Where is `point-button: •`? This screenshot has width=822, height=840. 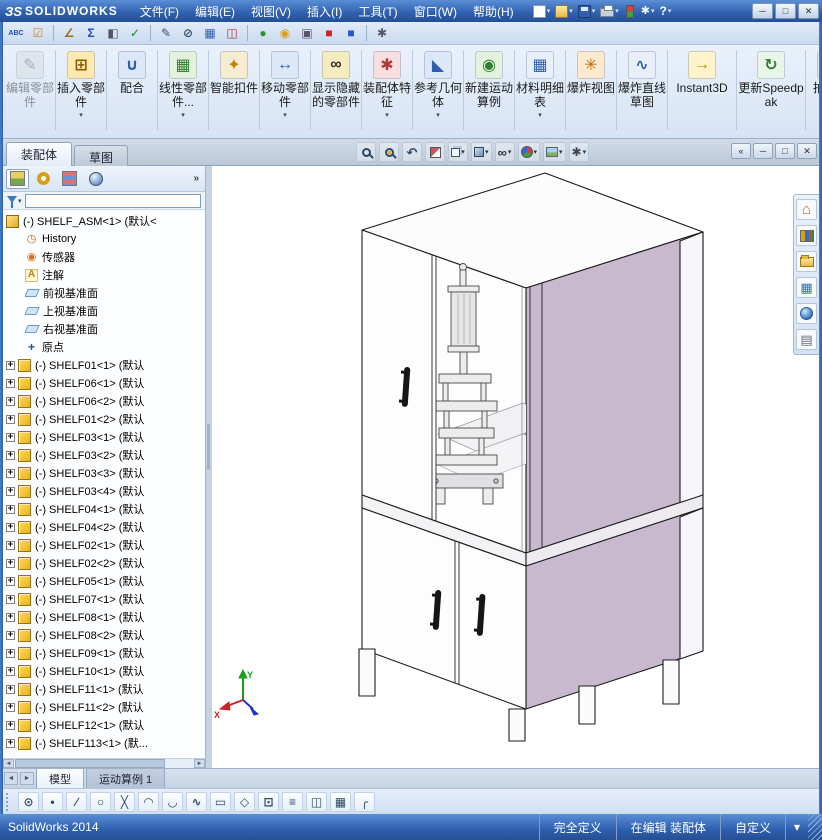 point-button: • is located at coordinates (52, 801).